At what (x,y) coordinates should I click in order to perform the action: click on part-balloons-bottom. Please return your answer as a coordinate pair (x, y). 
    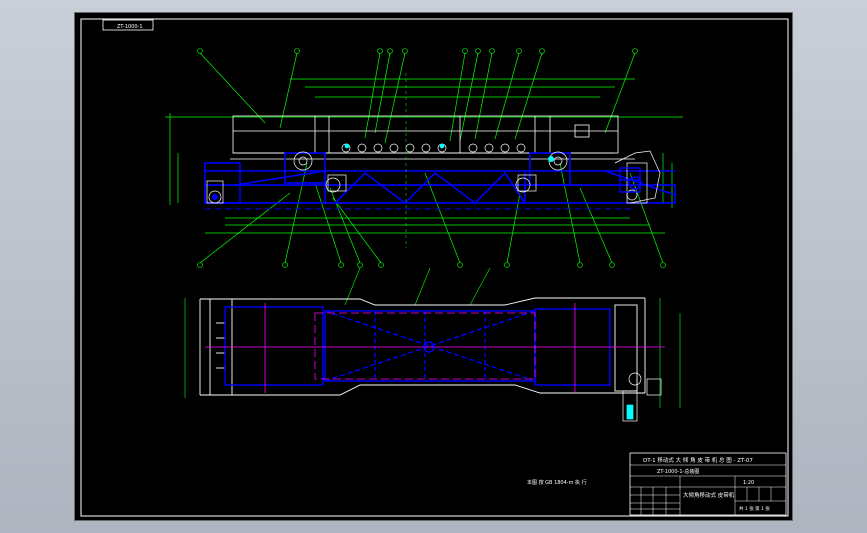
    Looking at the image, I should click on (431, 265).